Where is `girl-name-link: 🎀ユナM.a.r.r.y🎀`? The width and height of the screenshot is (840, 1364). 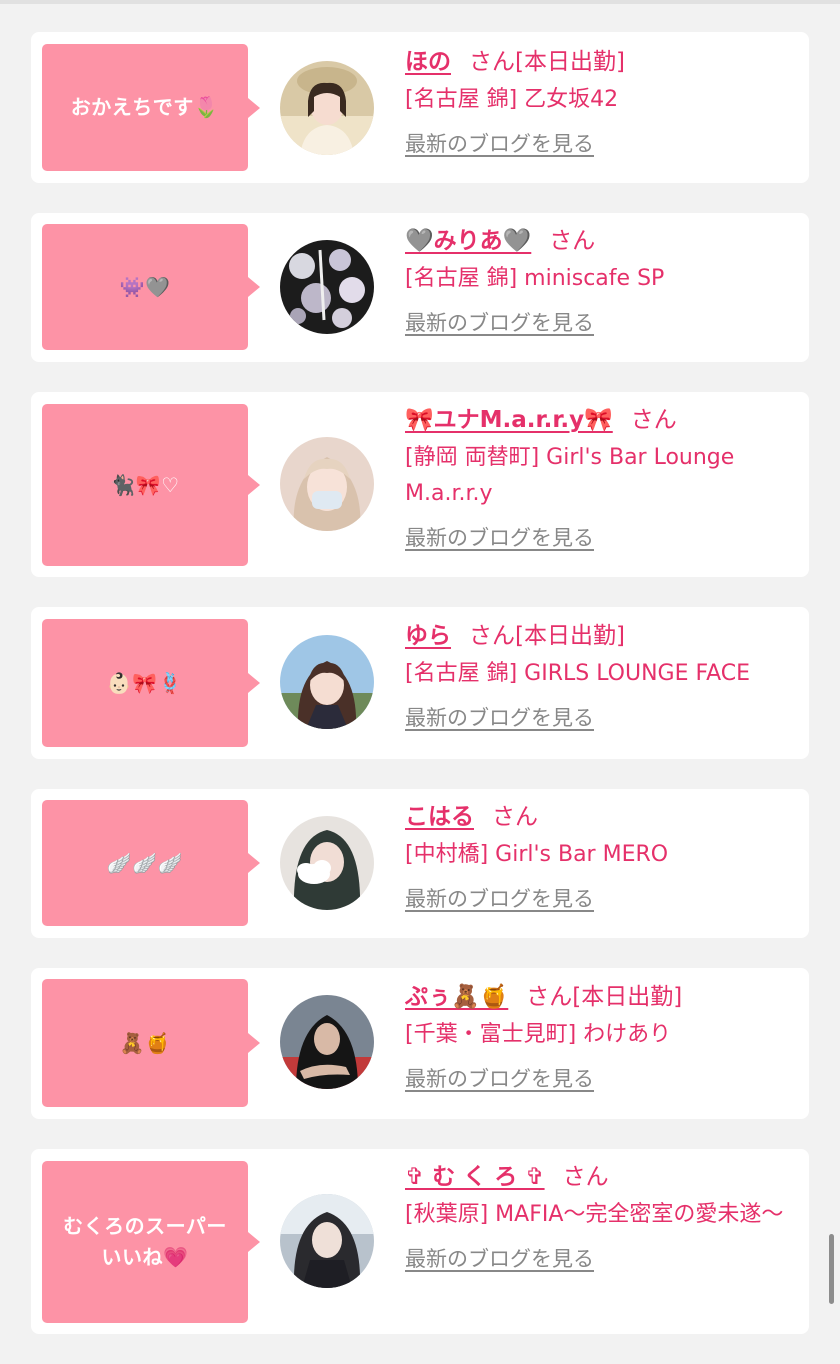
girl-name-link: 🎀ユナM.a.r.r.y🎀 is located at coordinates (509, 420).